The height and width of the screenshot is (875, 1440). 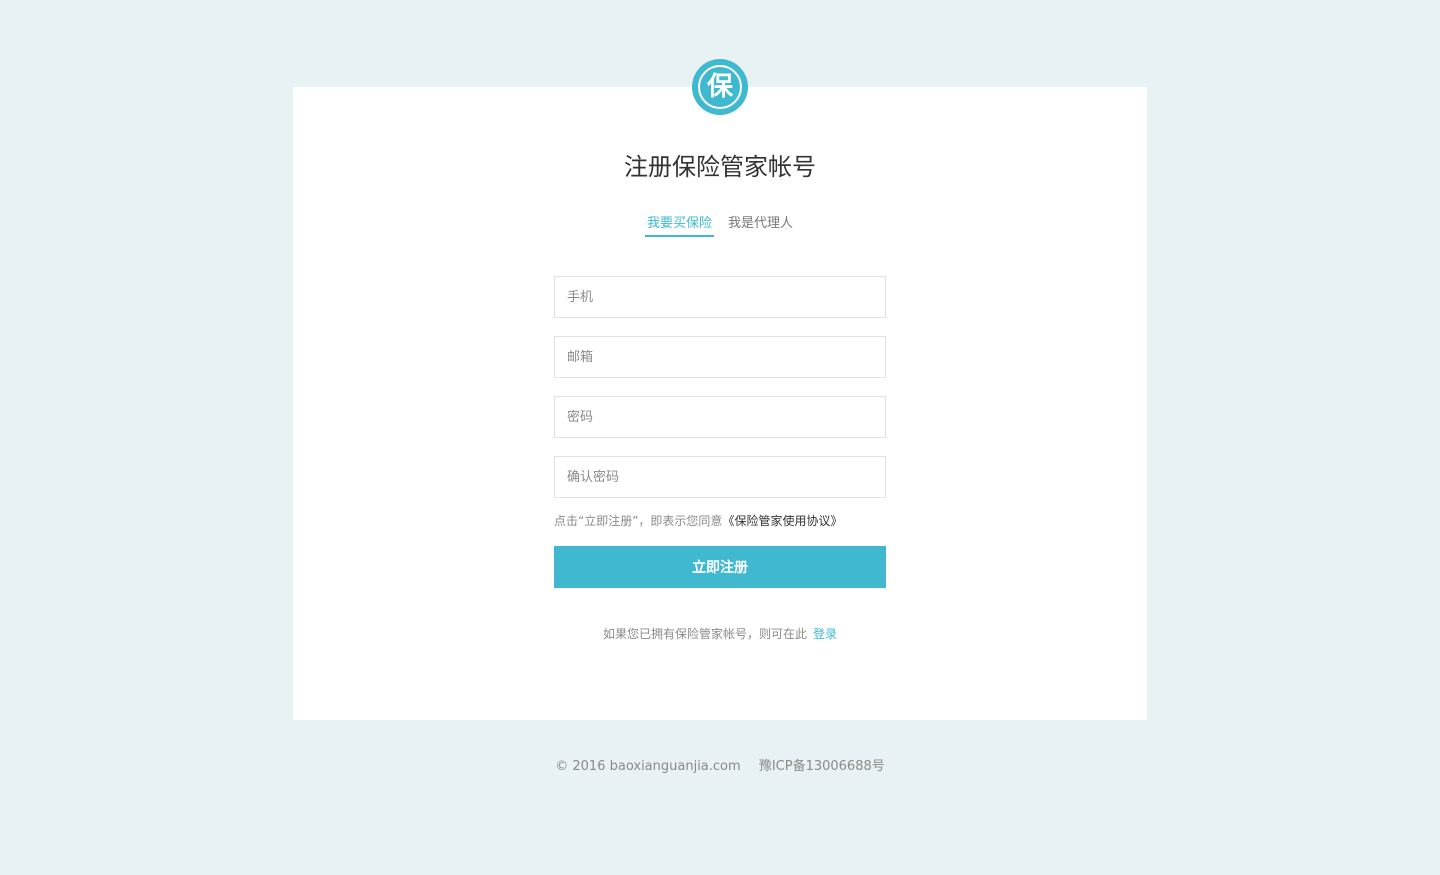 What do you see at coordinates (648, 766) in the screenshot?
I see `copyright-text: © 2016 baoxianguanjia.com` at bounding box center [648, 766].